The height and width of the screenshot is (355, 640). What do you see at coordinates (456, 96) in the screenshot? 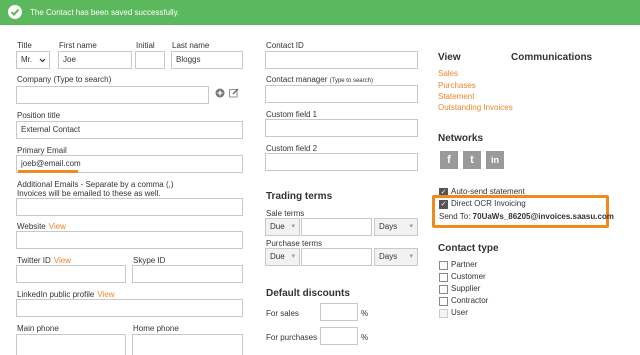
I see `view-link-statement: Statement` at bounding box center [456, 96].